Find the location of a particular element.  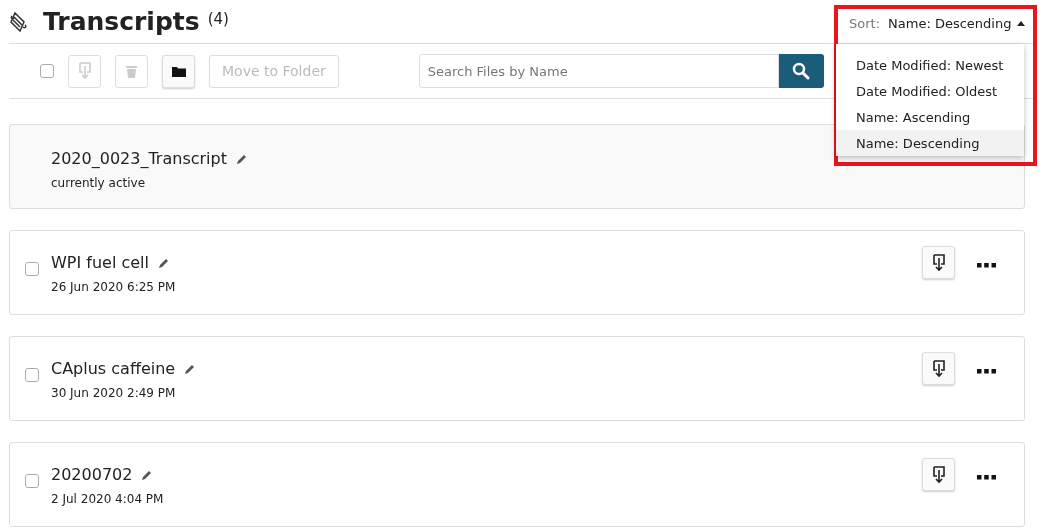

status-text: currently active is located at coordinates (98, 183).